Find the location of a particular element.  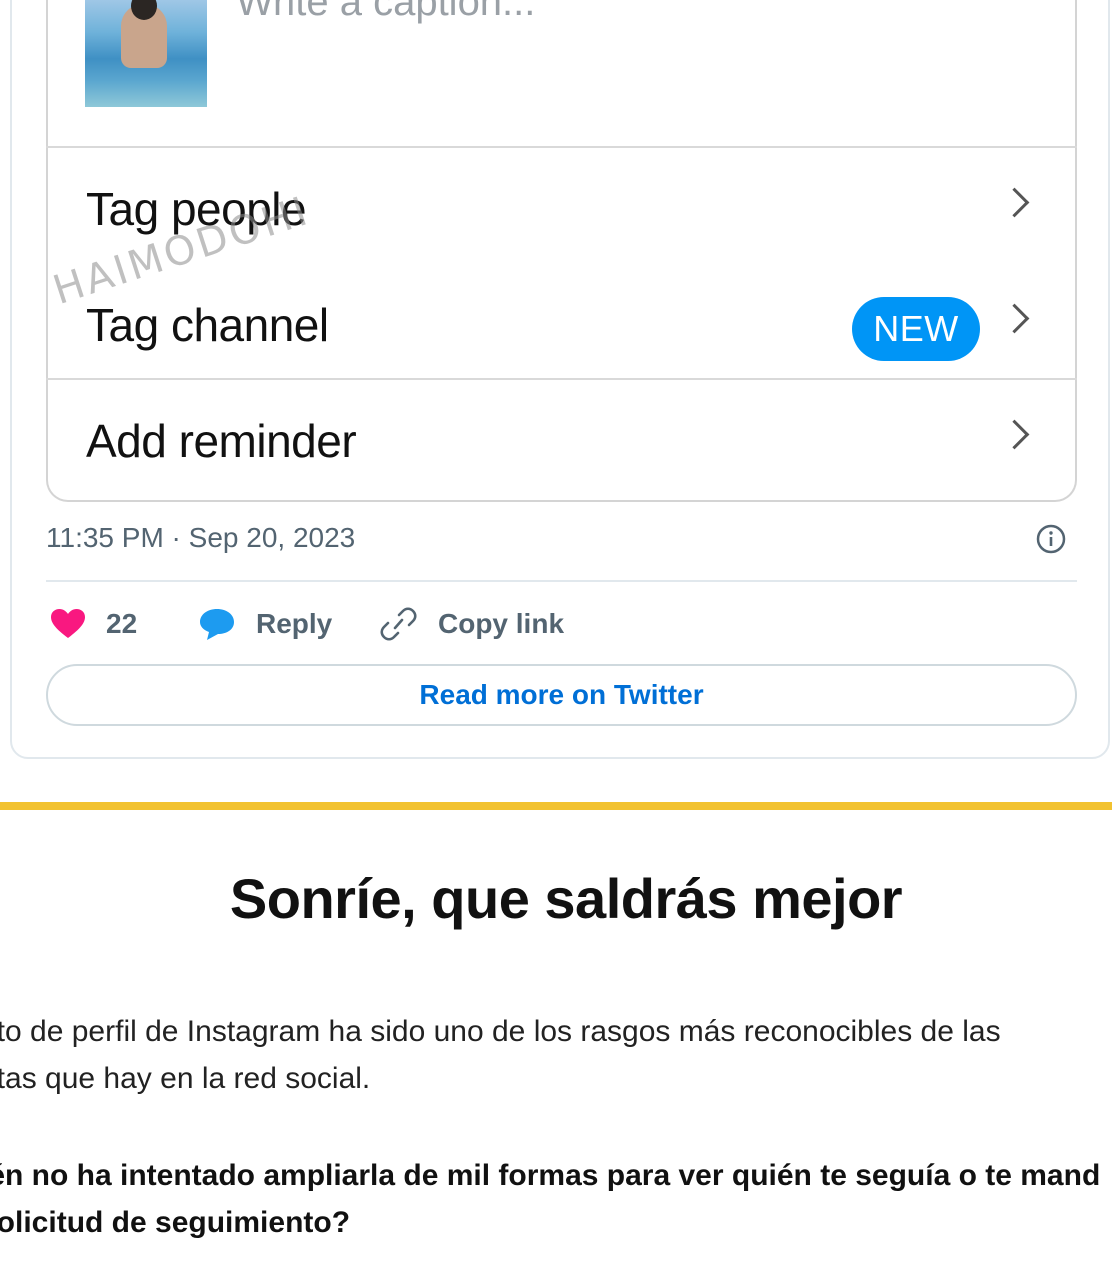

menu-label: Tag people is located at coordinates (196, 209).